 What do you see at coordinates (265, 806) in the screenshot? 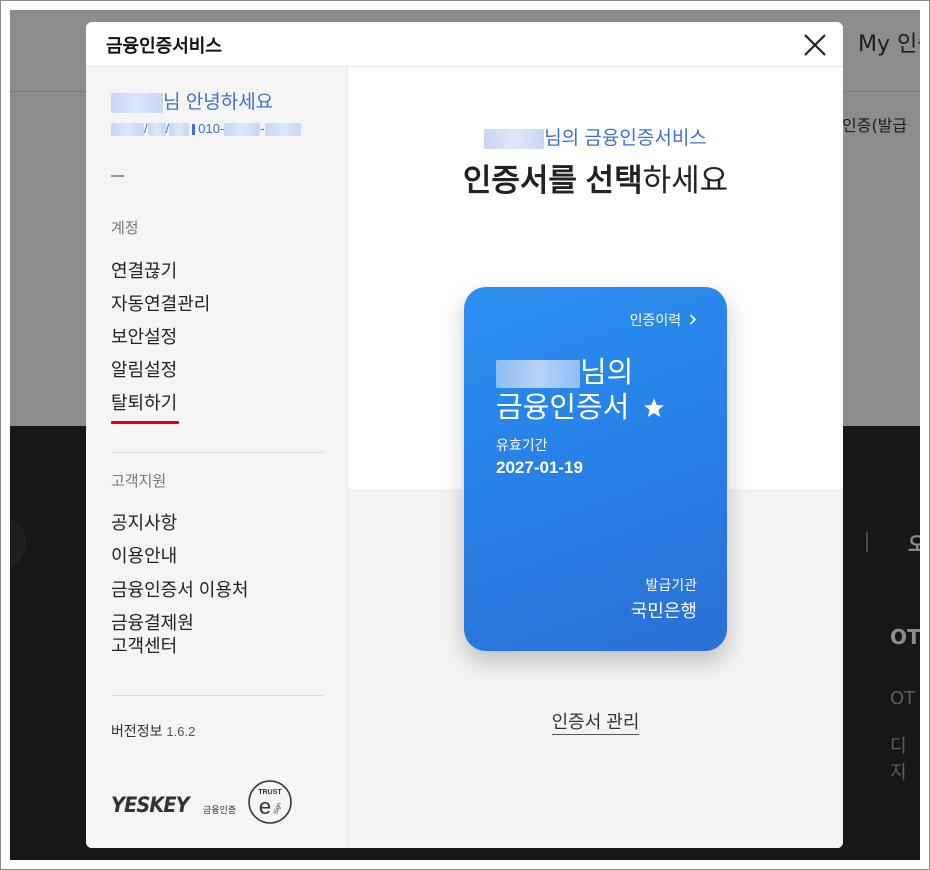
I see `svg-text: e` at bounding box center [265, 806].